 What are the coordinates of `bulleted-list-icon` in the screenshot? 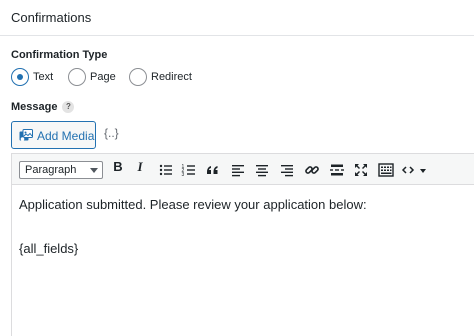 It's located at (166, 170).